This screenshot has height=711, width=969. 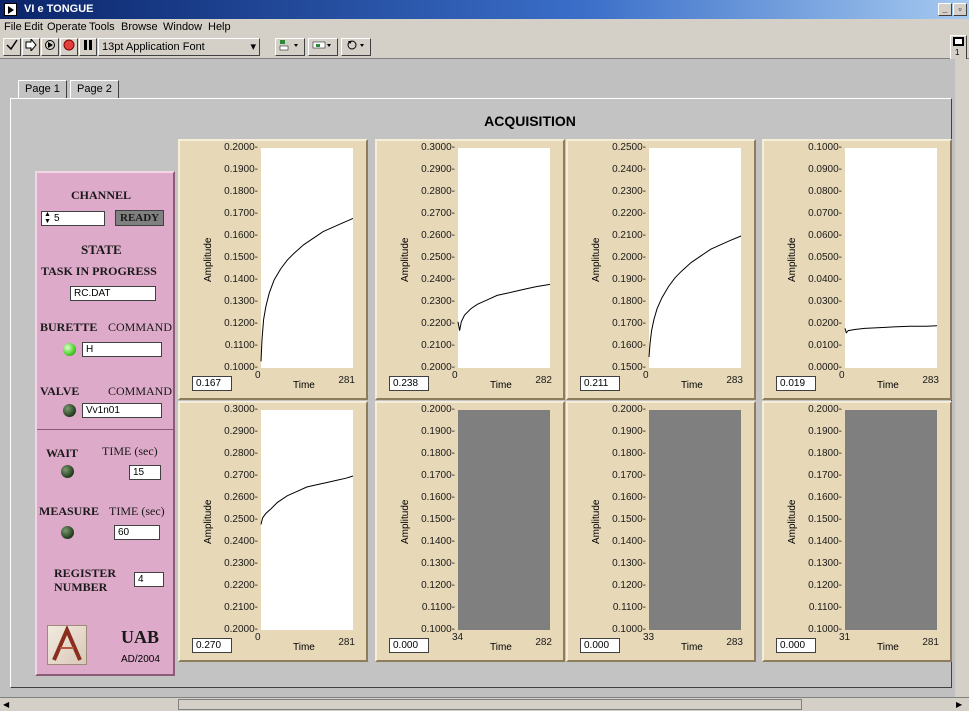 What do you see at coordinates (409, 383) in the screenshot?
I see `amplitude-readout: 0.238` at bounding box center [409, 383].